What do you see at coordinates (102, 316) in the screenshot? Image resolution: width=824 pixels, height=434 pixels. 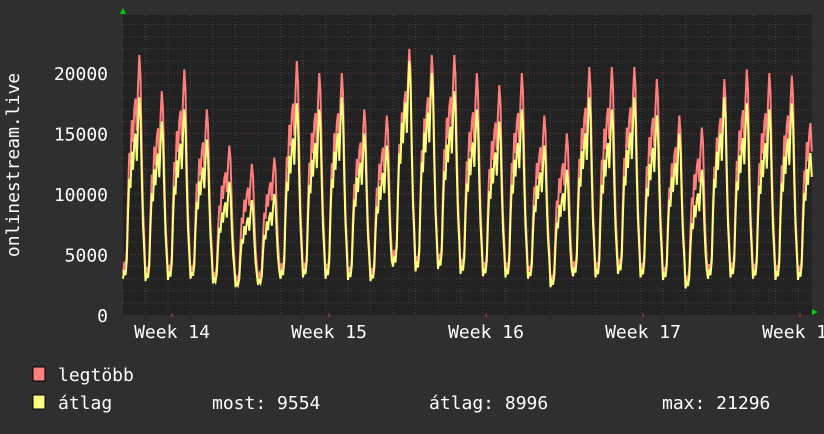 I see `y-tick-label: 0` at bounding box center [102, 316].